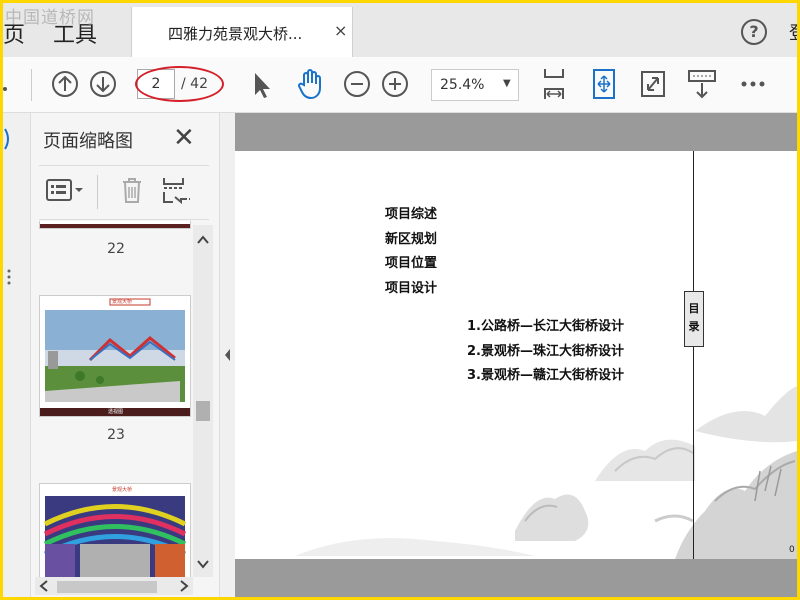 This screenshot has width=800, height=600. Describe the element at coordinates (545, 351) in the screenshot. I see `toc-sub-item: 2.景观桥—珠江大街桥设计` at that location.